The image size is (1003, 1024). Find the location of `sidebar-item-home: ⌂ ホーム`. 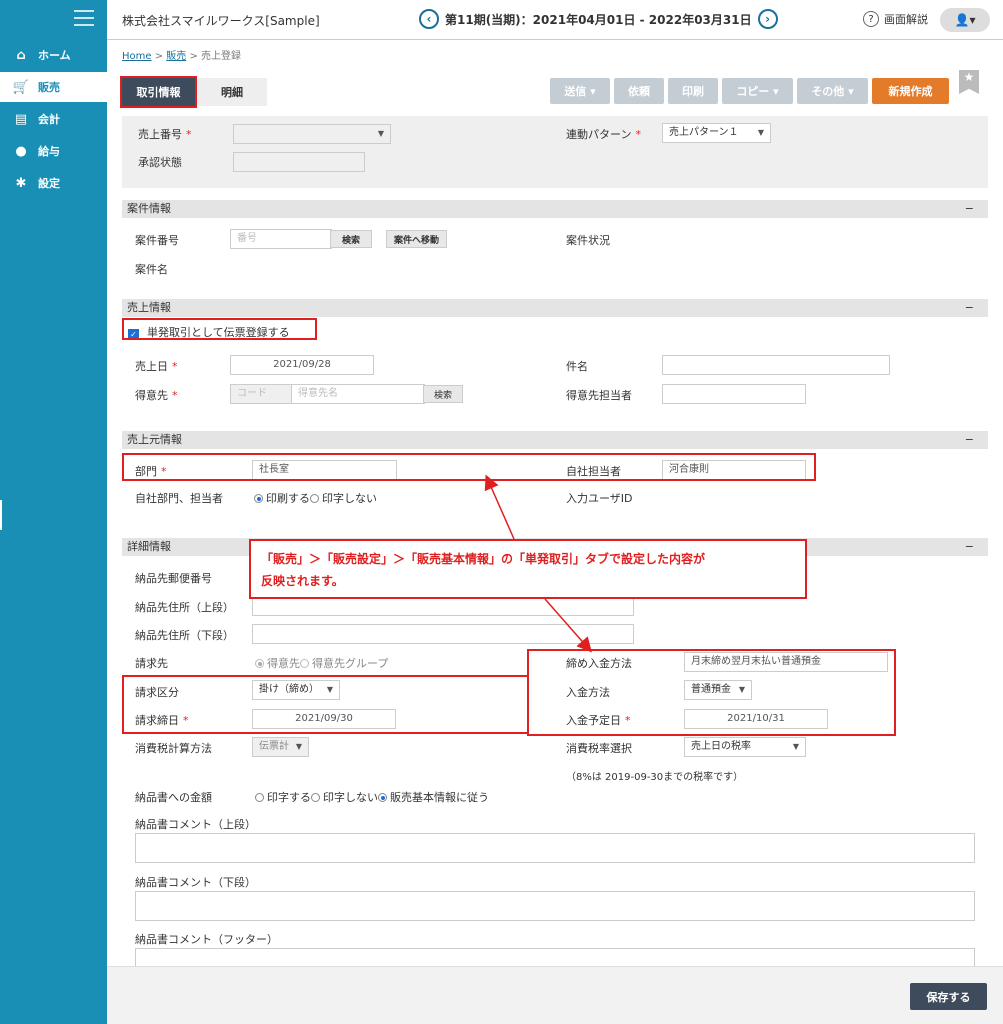

sidebar-item-home: ⌂ ホーム is located at coordinates (53, 55).